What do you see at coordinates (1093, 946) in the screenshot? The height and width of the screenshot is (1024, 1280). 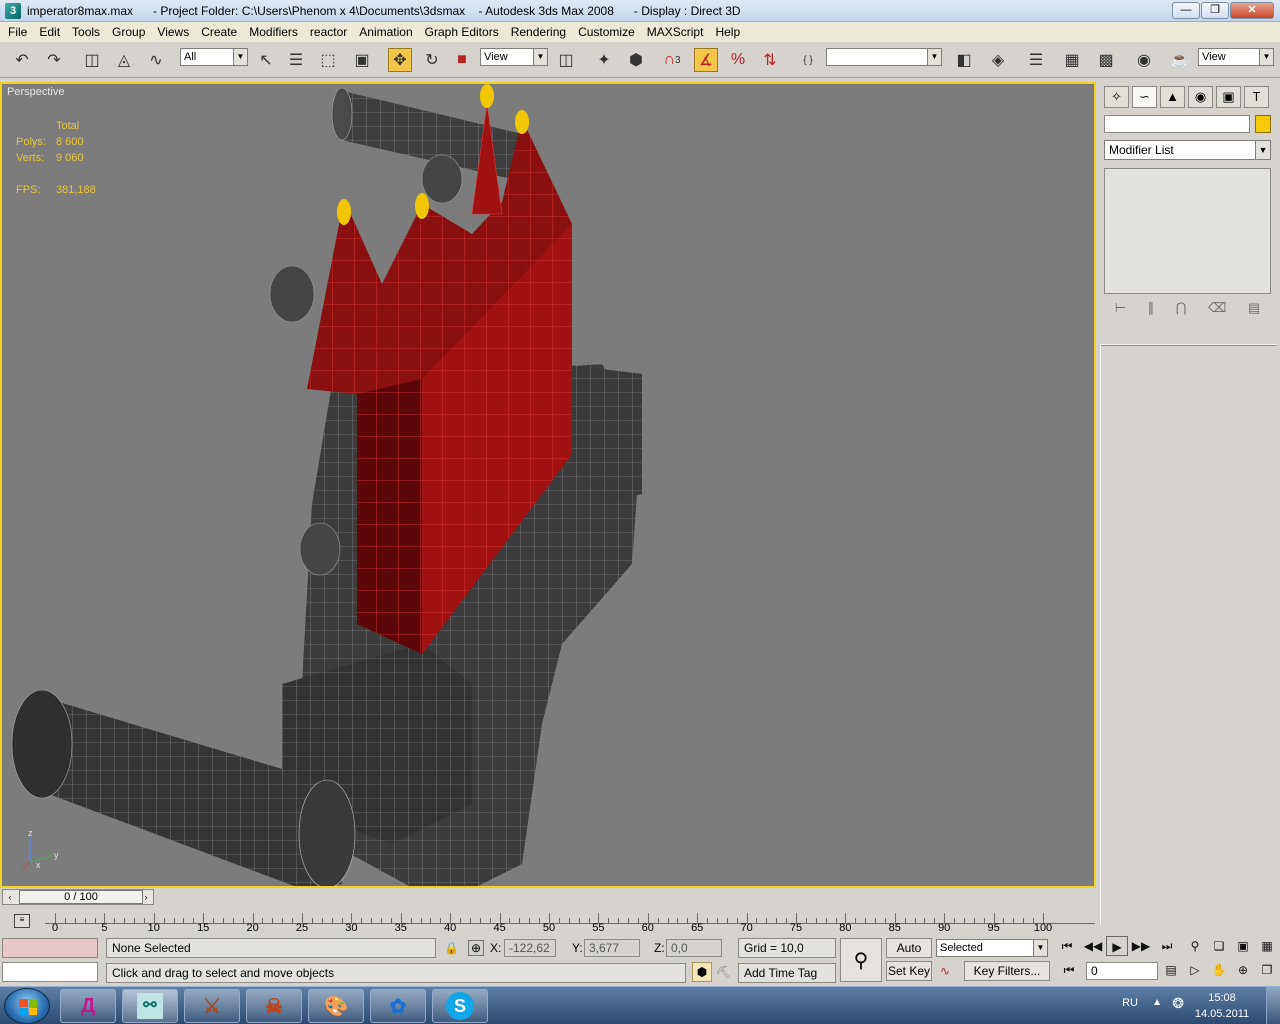 I see `prev-key-button: ◀◀` at bounding box center [1093, 946].